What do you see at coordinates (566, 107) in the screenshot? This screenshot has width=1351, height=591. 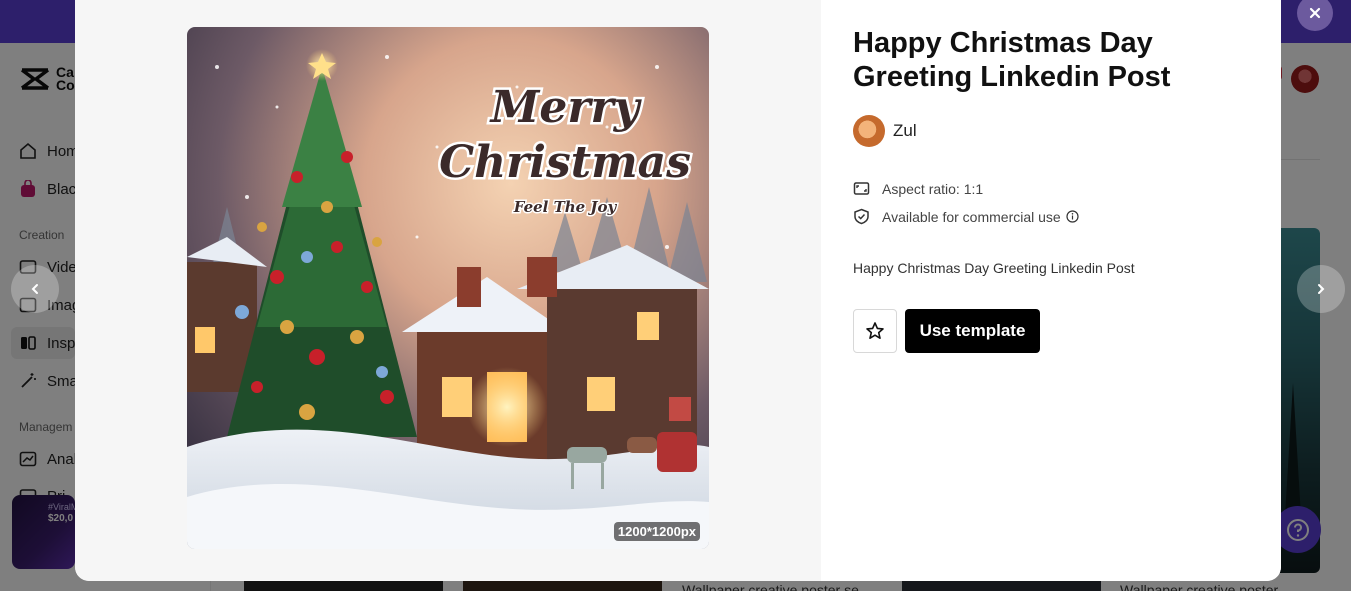 I see `greeting-line1: Merry` at bounding box center [566, 107].